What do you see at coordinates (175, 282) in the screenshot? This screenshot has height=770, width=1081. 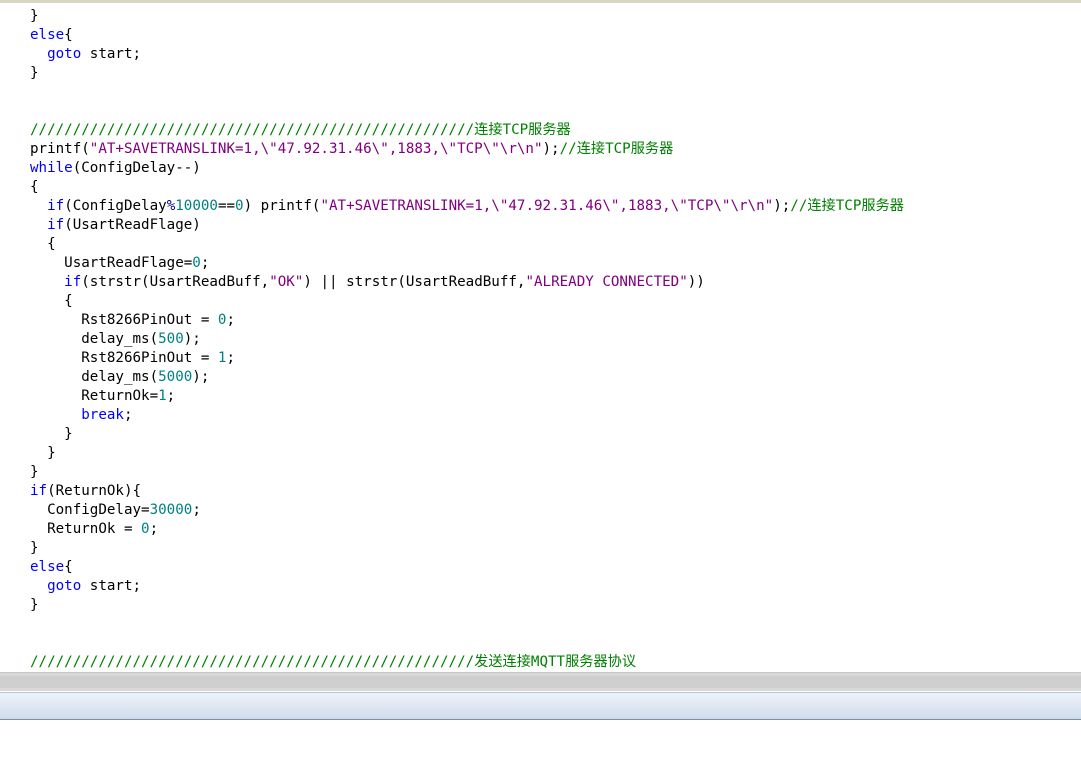 I see `code-token: (strstr(UsartReadBuff,` at bounding box center [175, 282].